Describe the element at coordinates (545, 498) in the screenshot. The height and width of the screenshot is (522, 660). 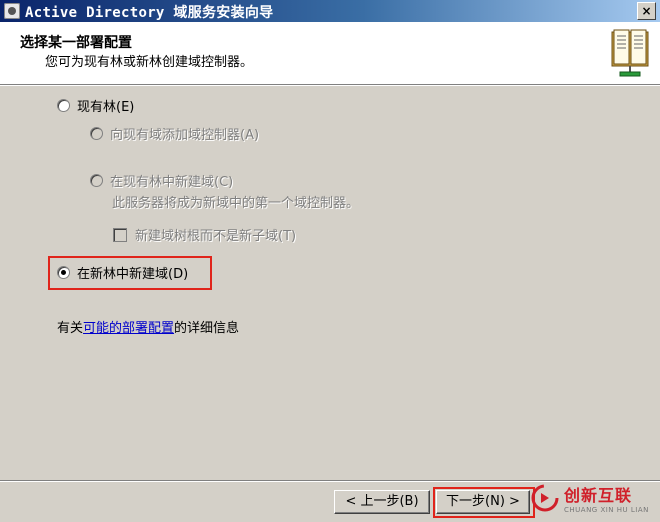
I see `watermark-logo-icon` at that location.